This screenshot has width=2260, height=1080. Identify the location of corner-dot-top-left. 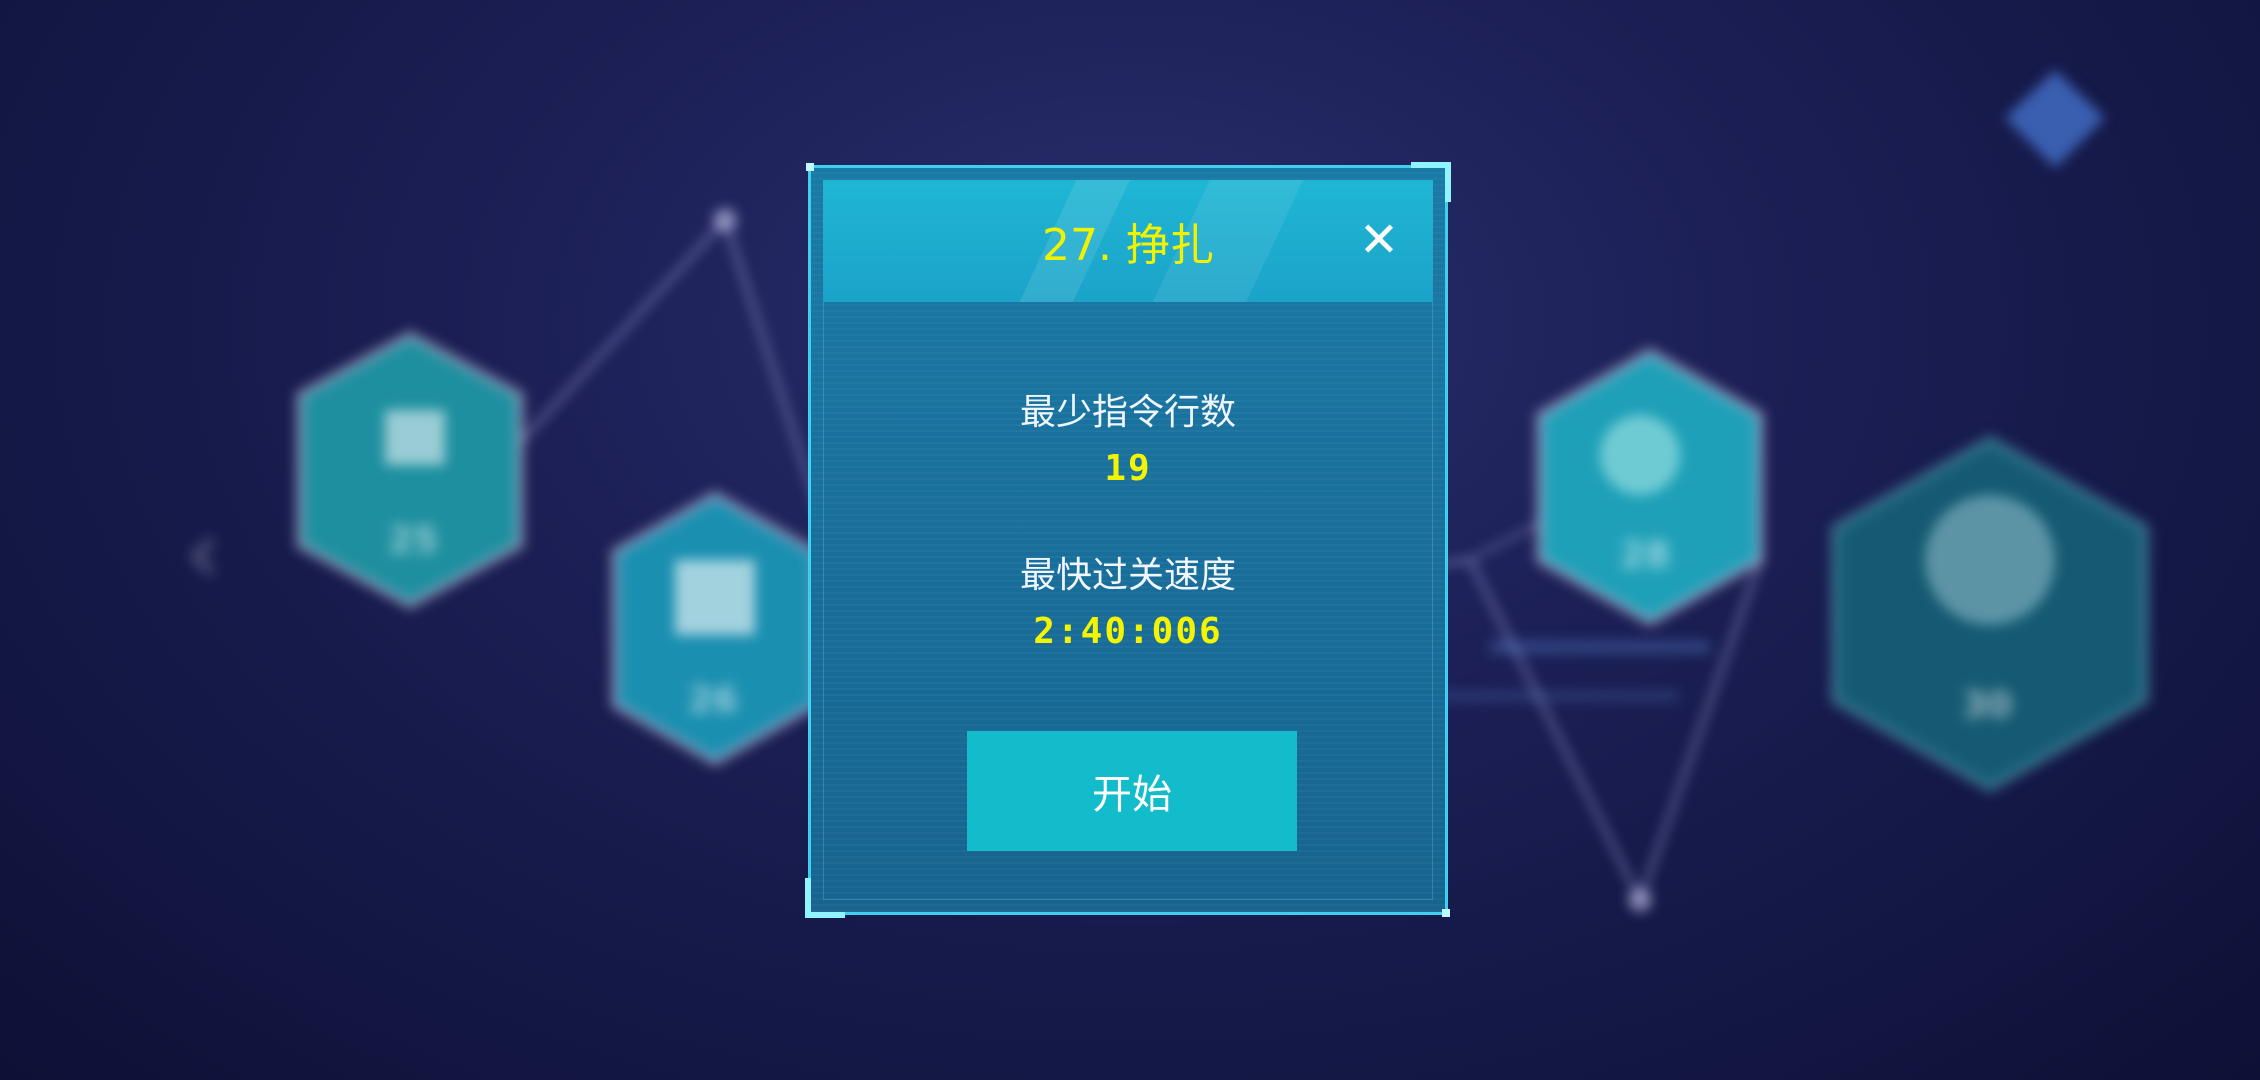
(810, 167).